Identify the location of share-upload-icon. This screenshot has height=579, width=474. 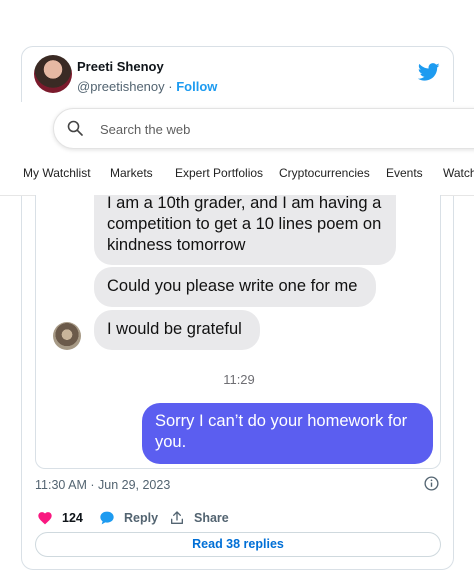
(177, 517).